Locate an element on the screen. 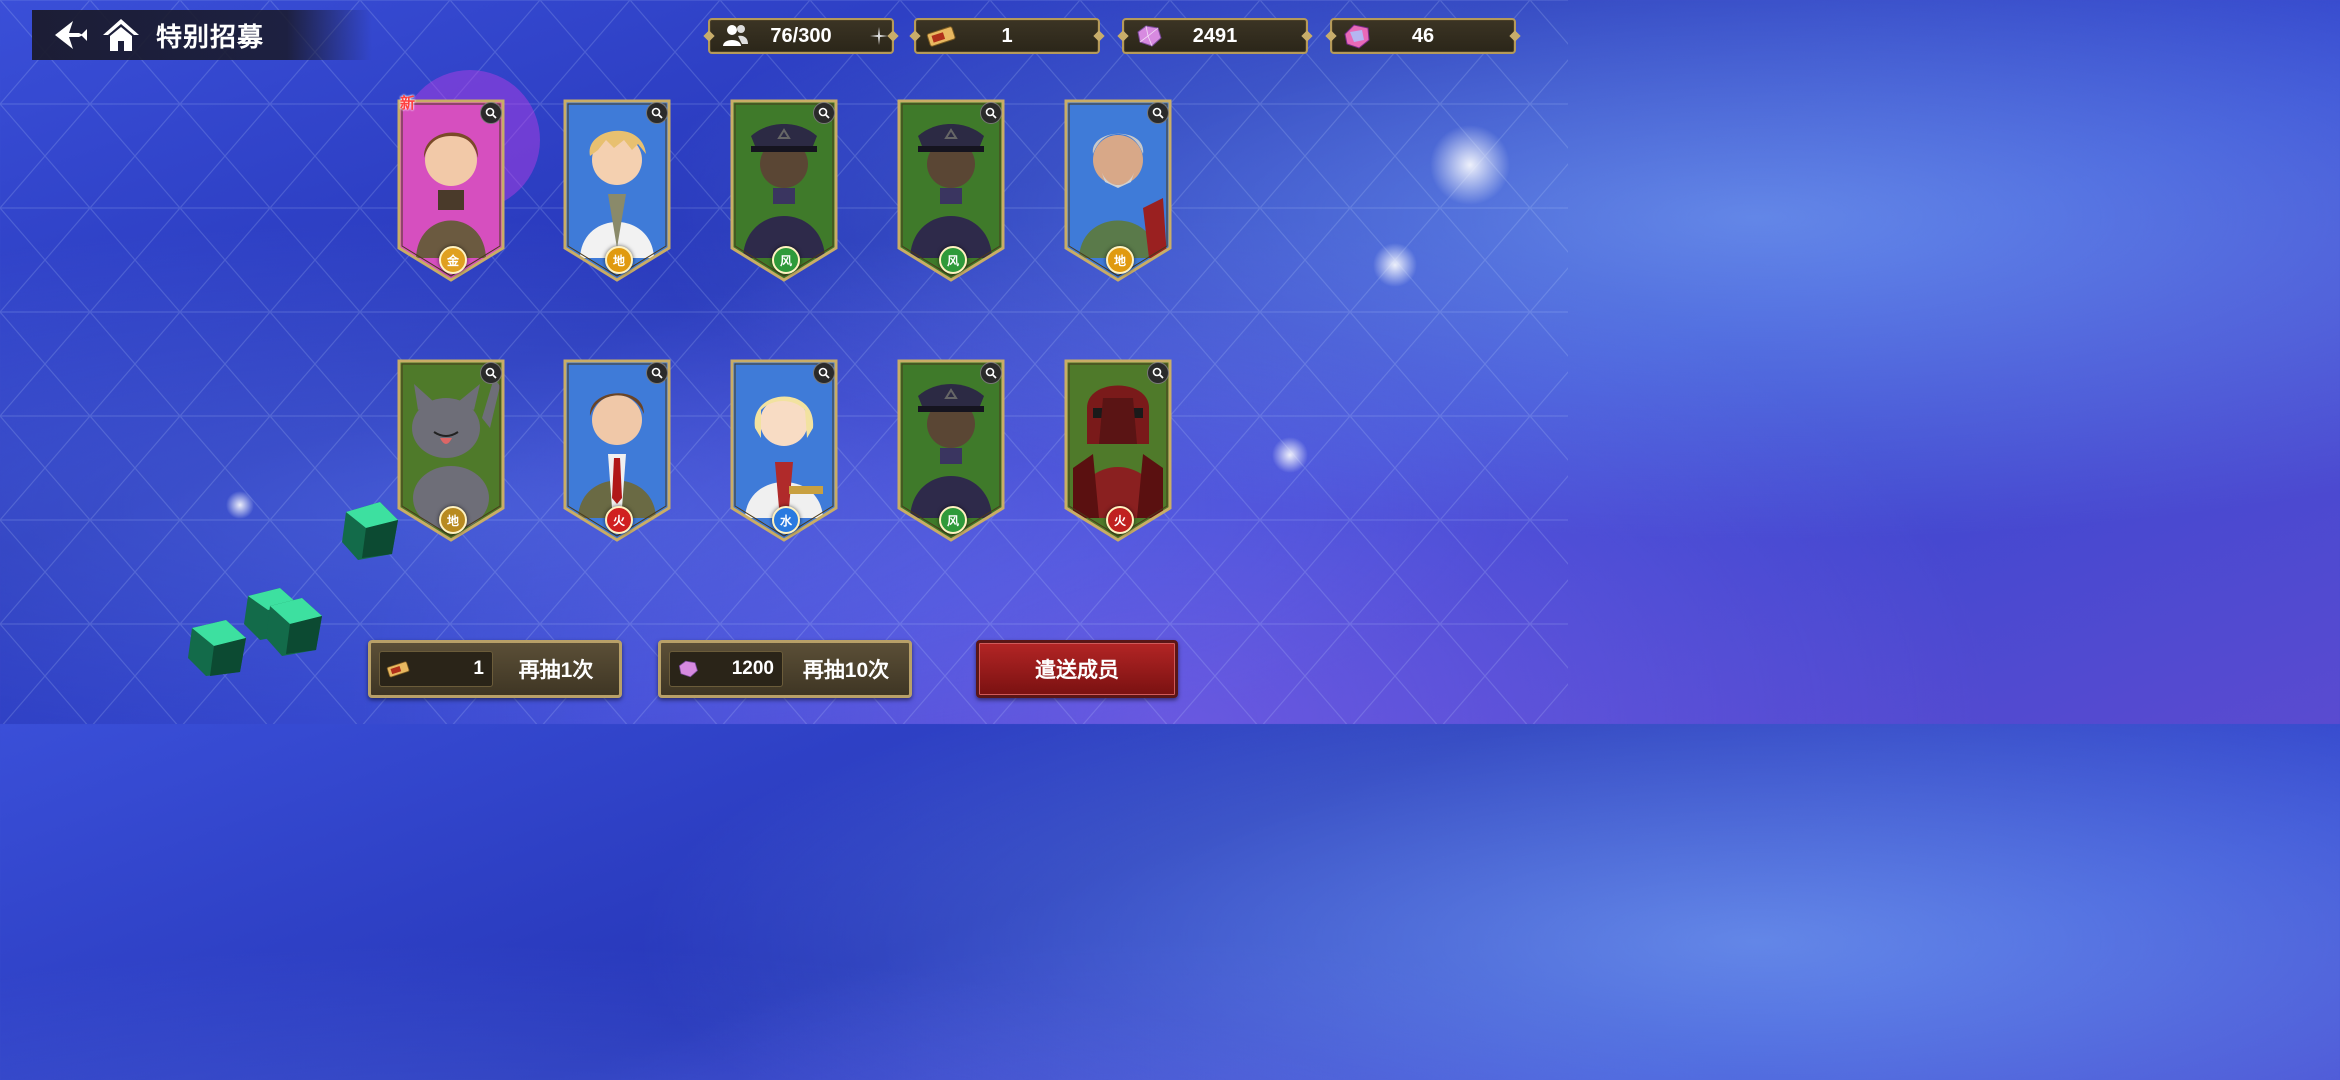  redraw-ten-cost: 1200 is located at coordinates (726, 669).